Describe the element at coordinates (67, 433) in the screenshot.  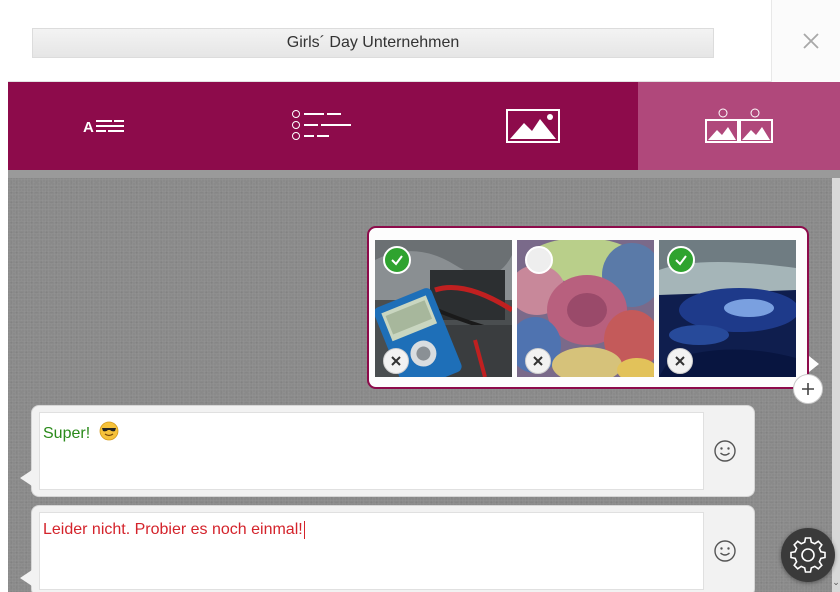
I see `correct-feedback-text: Super!` at that location.